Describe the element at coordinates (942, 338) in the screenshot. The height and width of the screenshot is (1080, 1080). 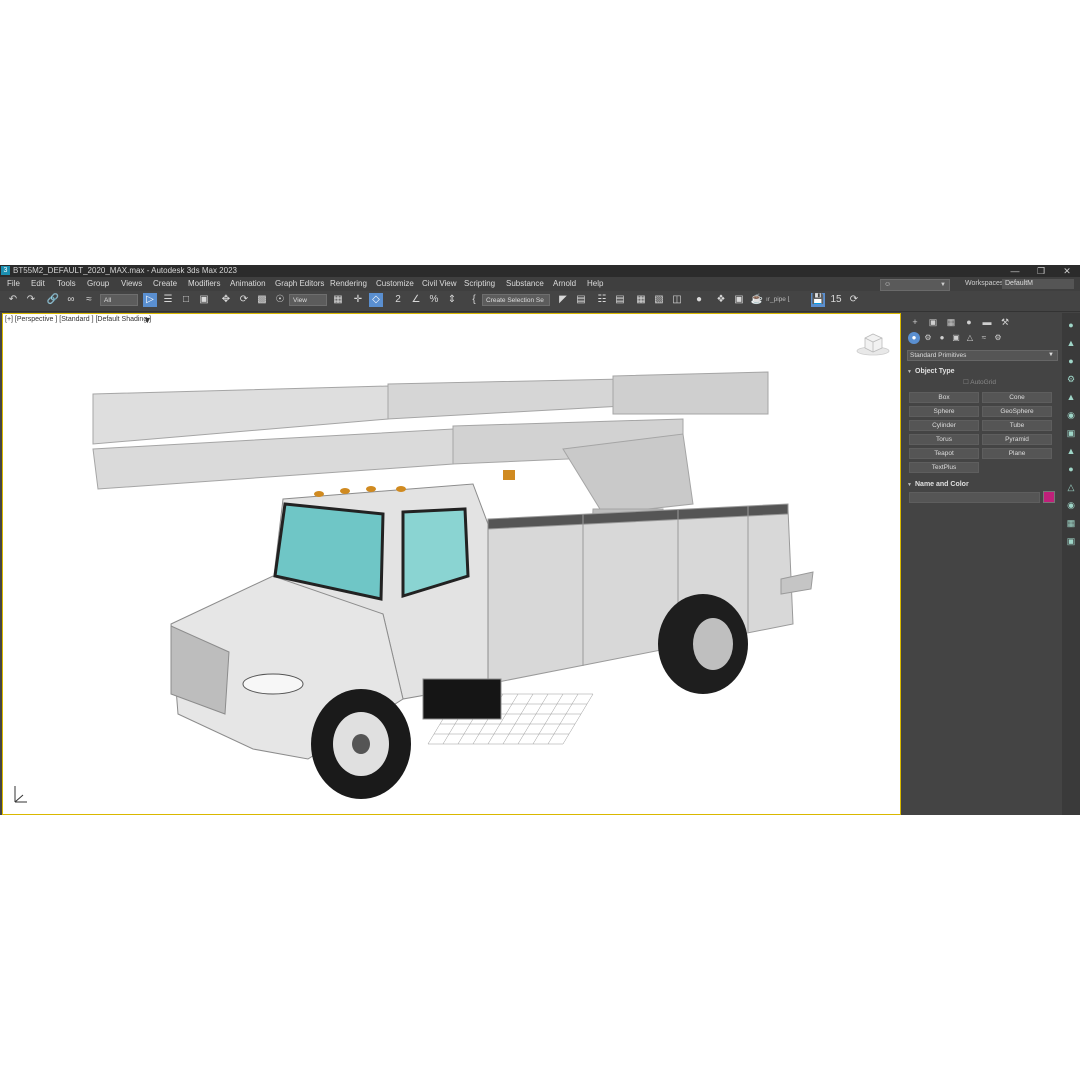
I see `lights-icon: ●` at that location.